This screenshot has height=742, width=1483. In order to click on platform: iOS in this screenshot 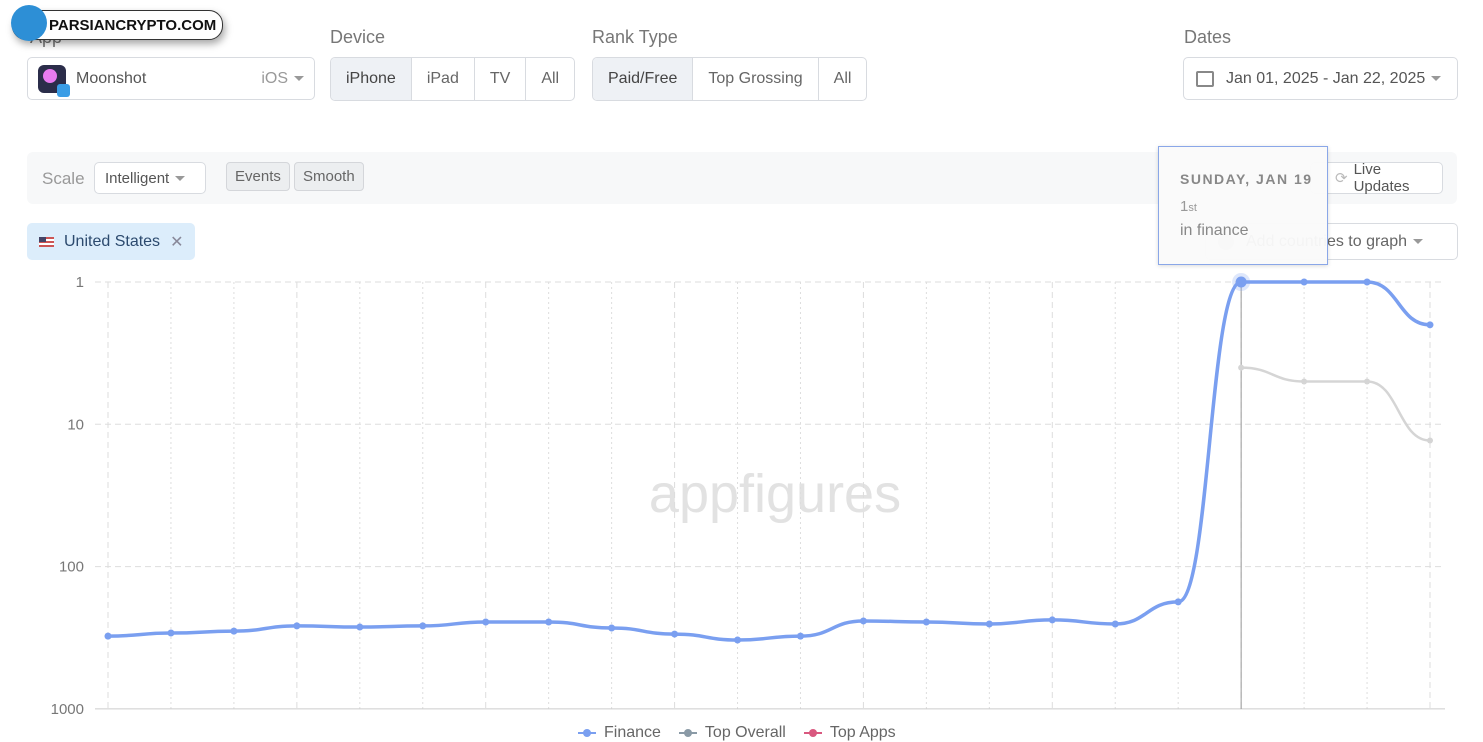, I will do `click(274, 78)`.